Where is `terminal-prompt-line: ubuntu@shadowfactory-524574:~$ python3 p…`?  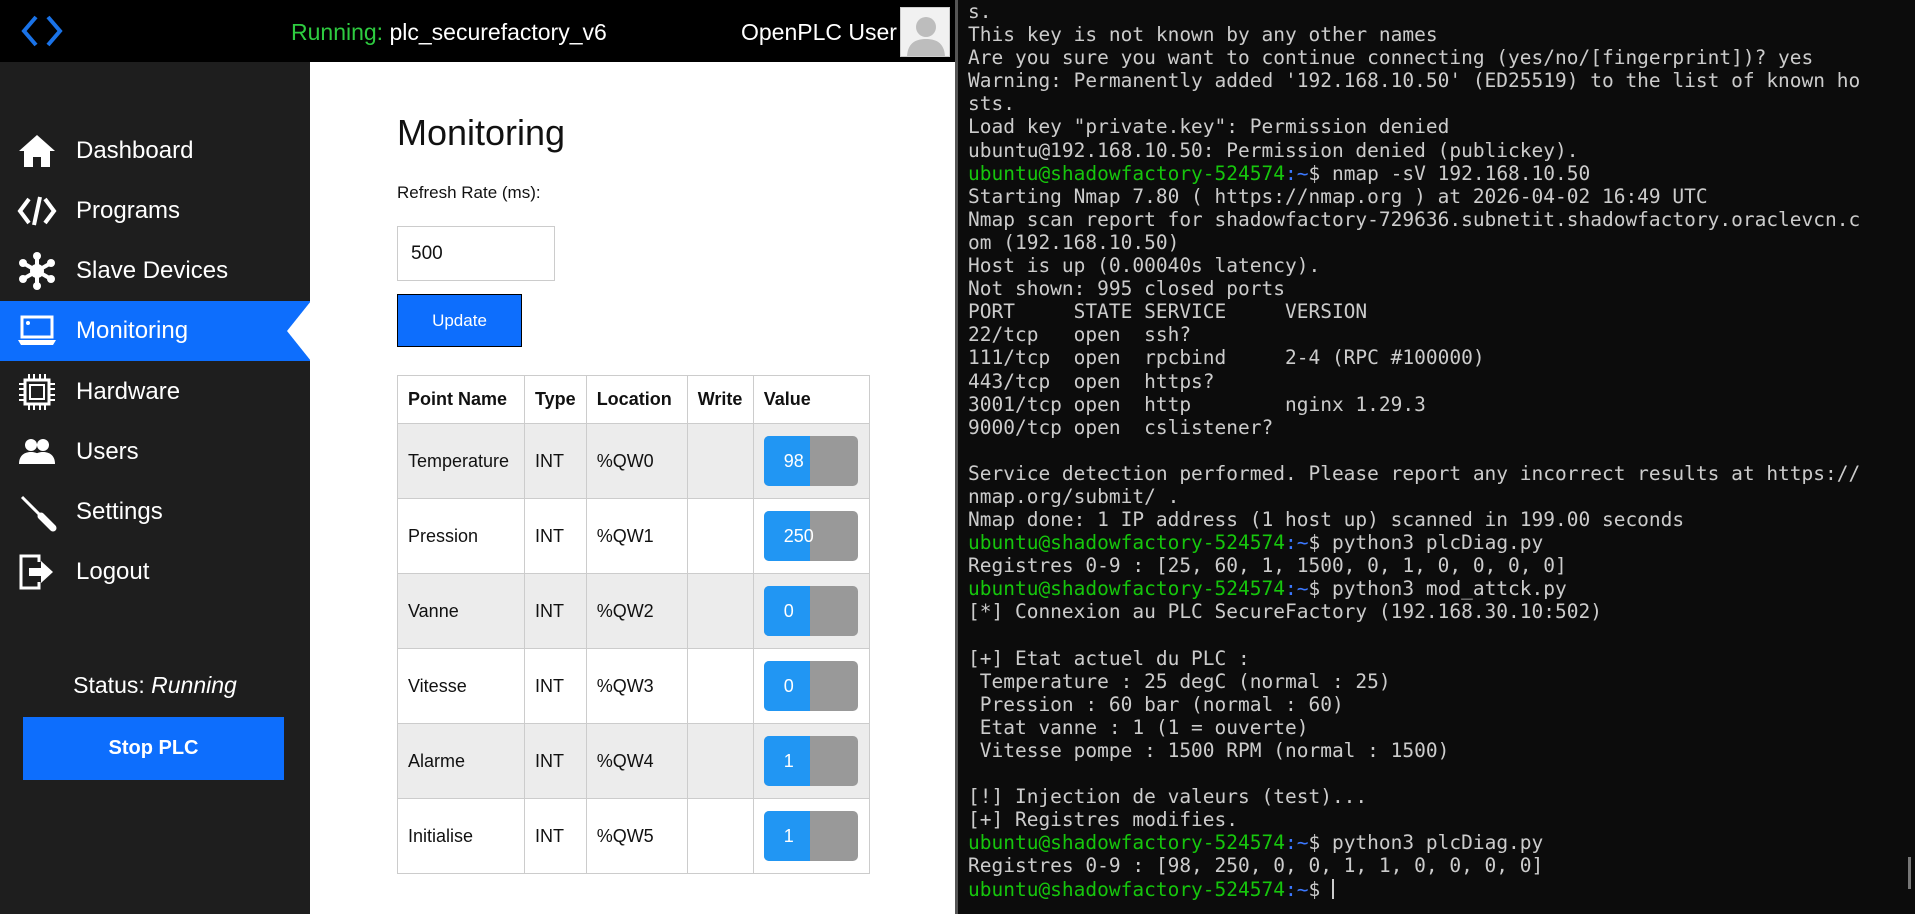 terminal-prompt-line: ubuntu@shadowfactory-524574:~$ python3 p… is located at coordinates (1414, 842).